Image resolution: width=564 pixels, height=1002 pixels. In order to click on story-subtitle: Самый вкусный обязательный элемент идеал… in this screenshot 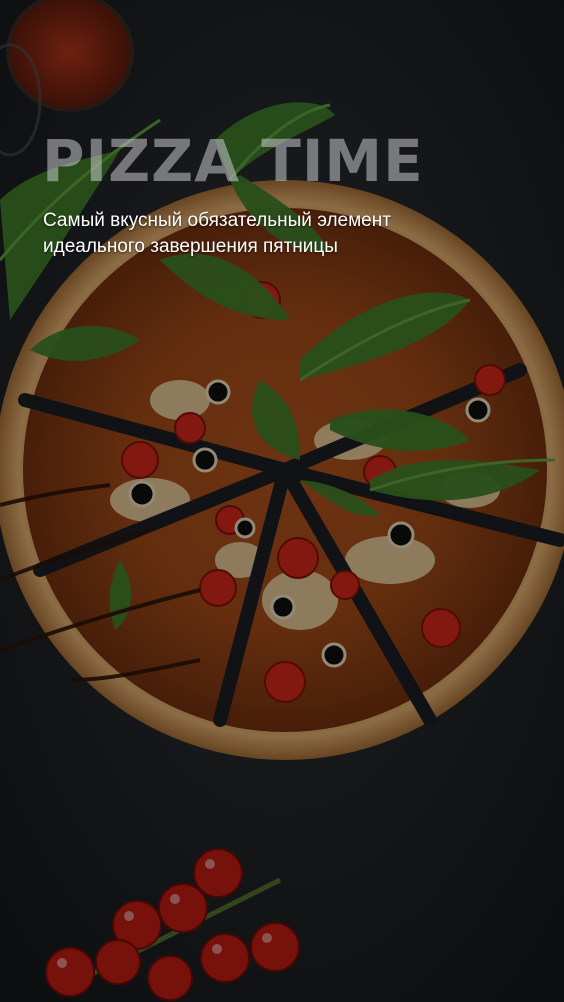, I will do `click(217, 233)`.